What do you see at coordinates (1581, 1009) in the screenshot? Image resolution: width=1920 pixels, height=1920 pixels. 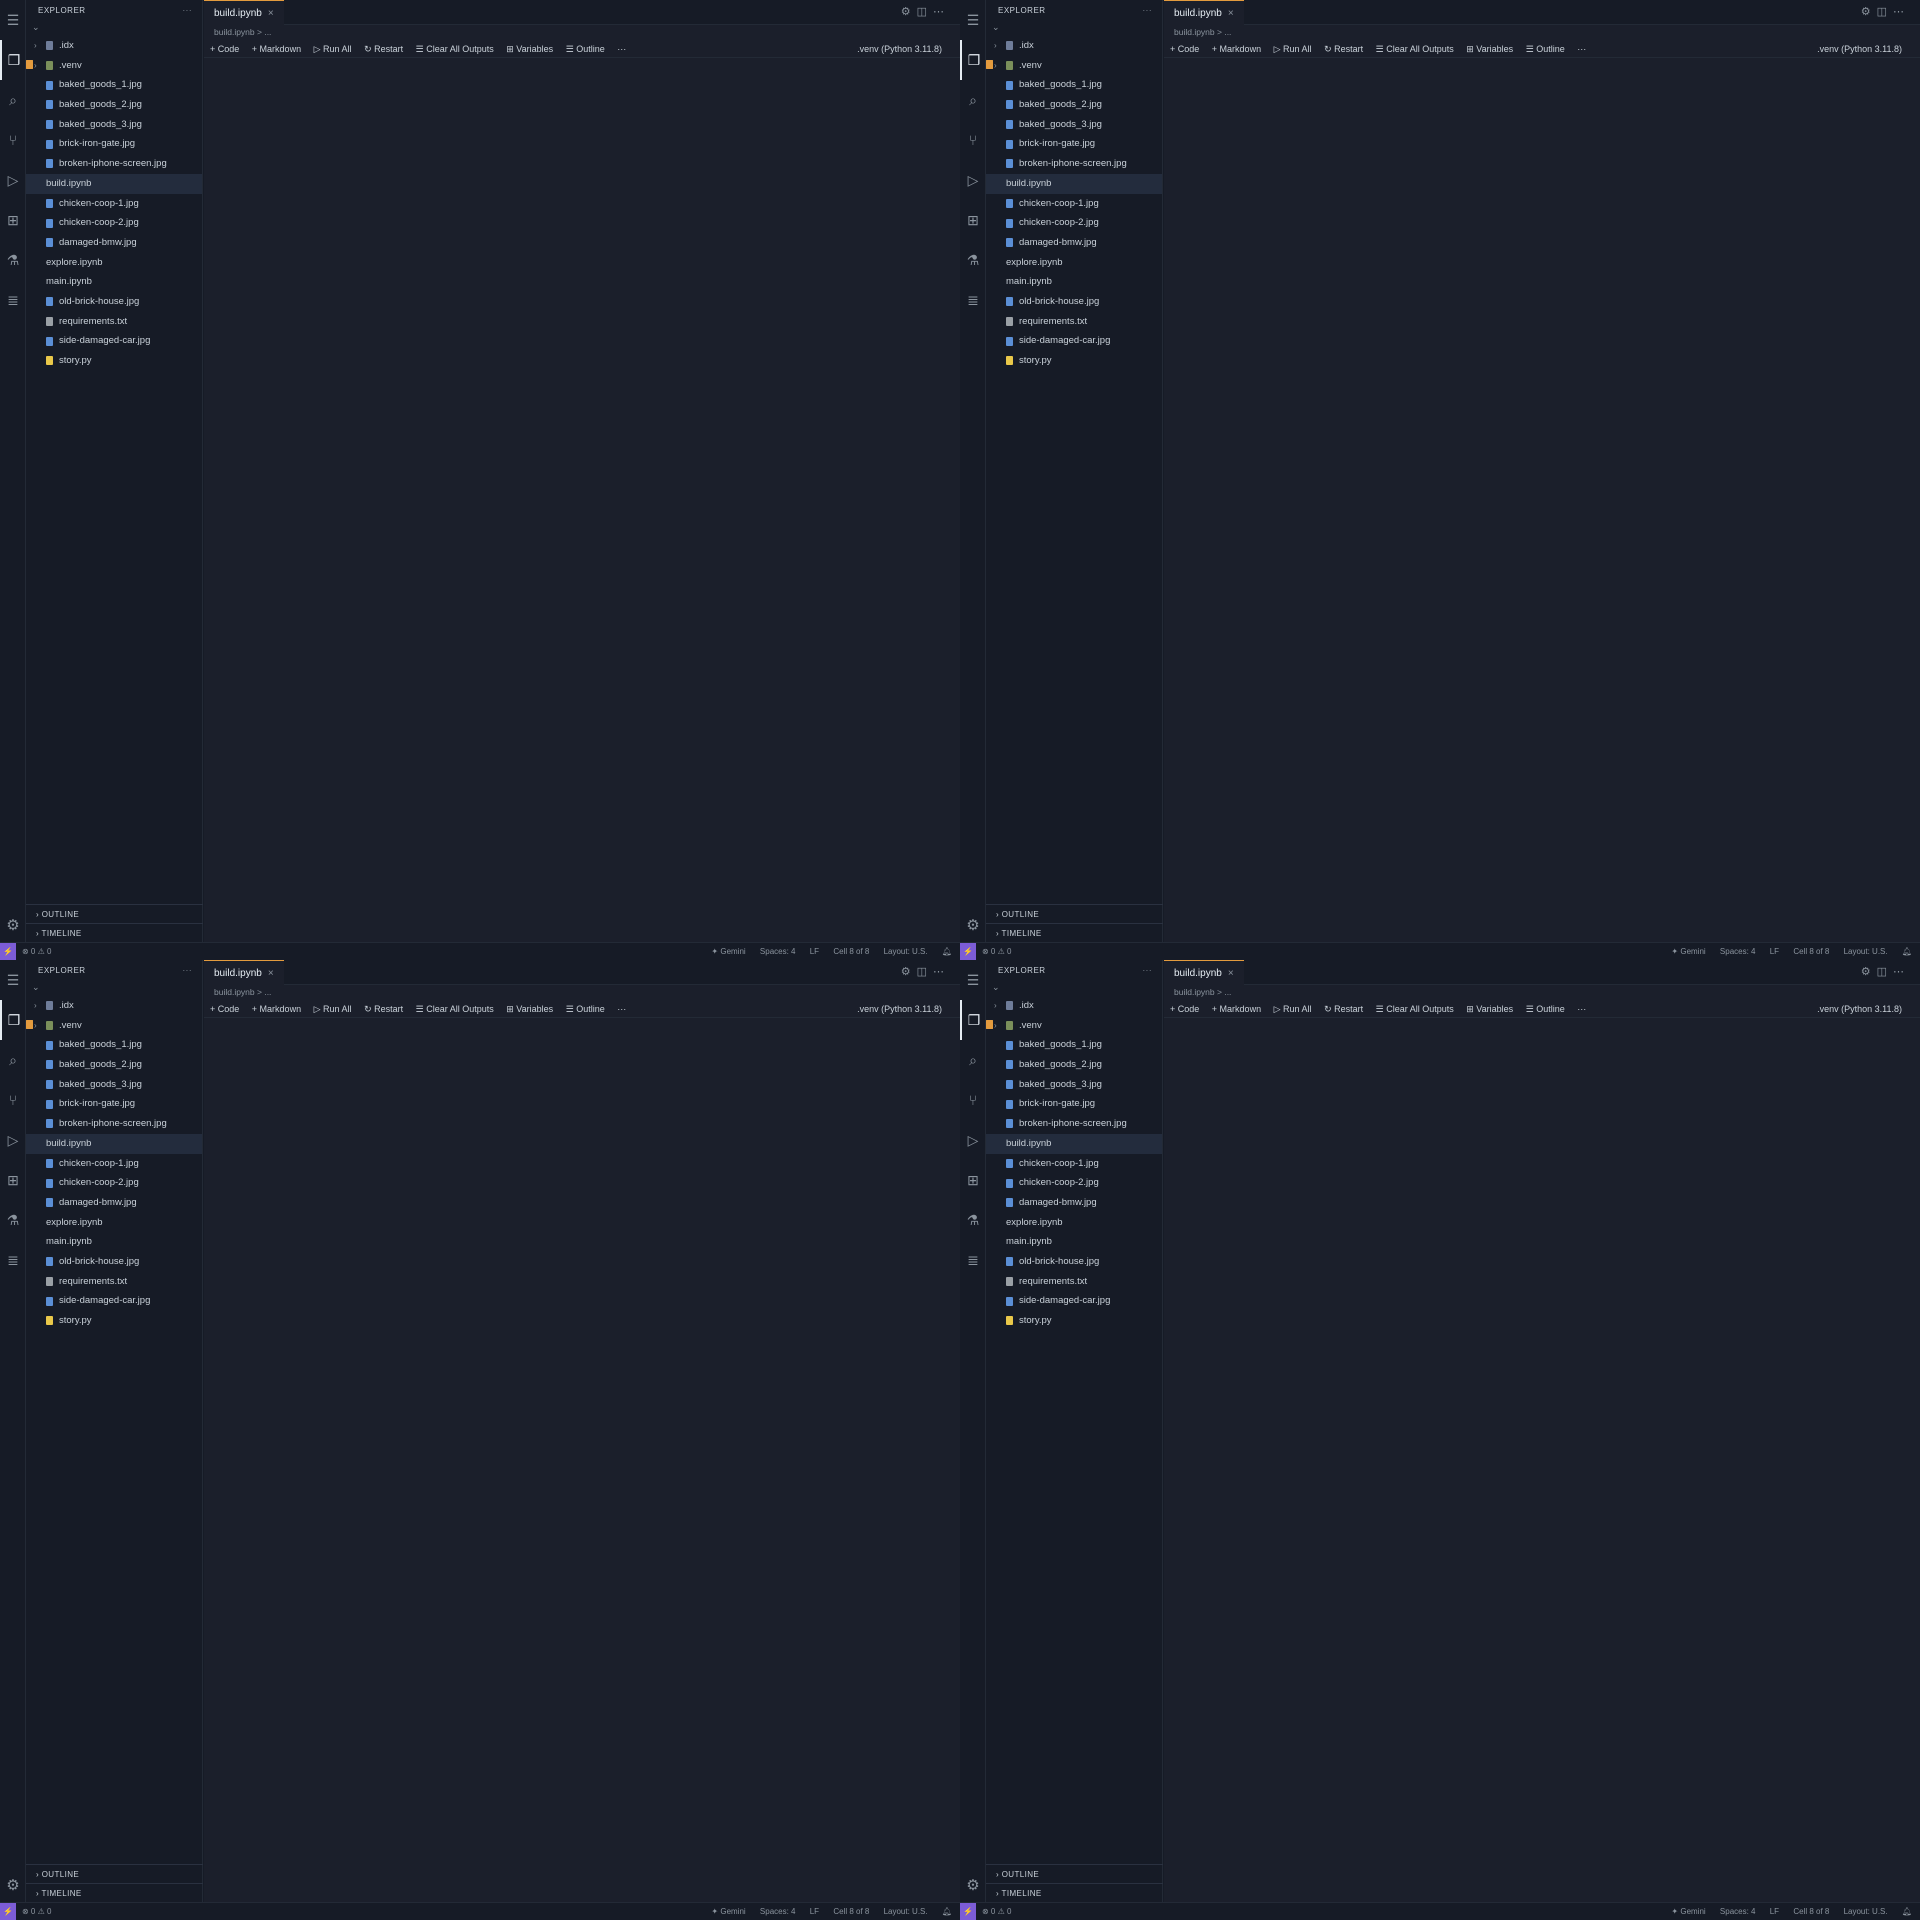 I see `toolbar-more-icon: ···` at bounding box center [1581, 1009].